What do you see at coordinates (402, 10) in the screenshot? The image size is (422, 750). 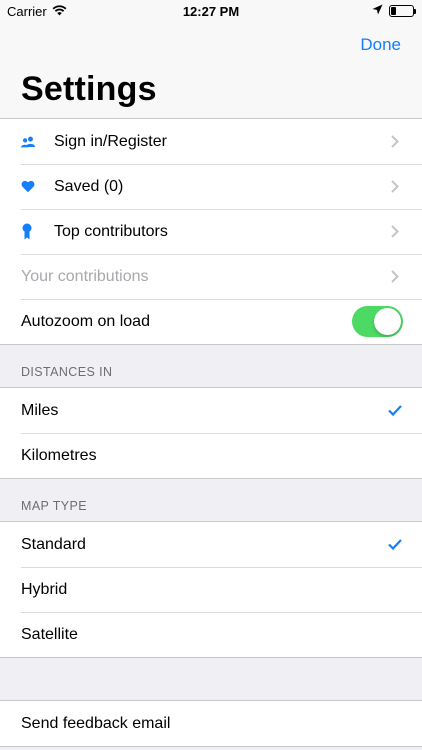 I see `battery-icon` at bounding box center [402, 10].